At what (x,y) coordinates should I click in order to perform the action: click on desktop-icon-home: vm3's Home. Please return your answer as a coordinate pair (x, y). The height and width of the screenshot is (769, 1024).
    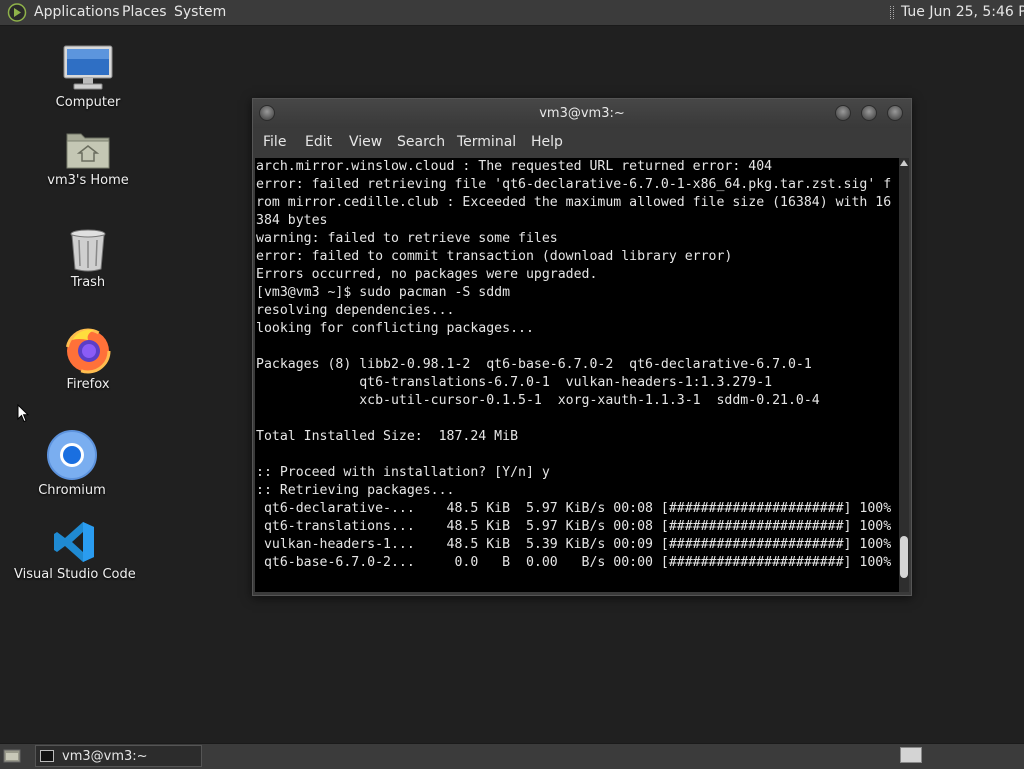
    Looking at the image, I should click on (88, 158).